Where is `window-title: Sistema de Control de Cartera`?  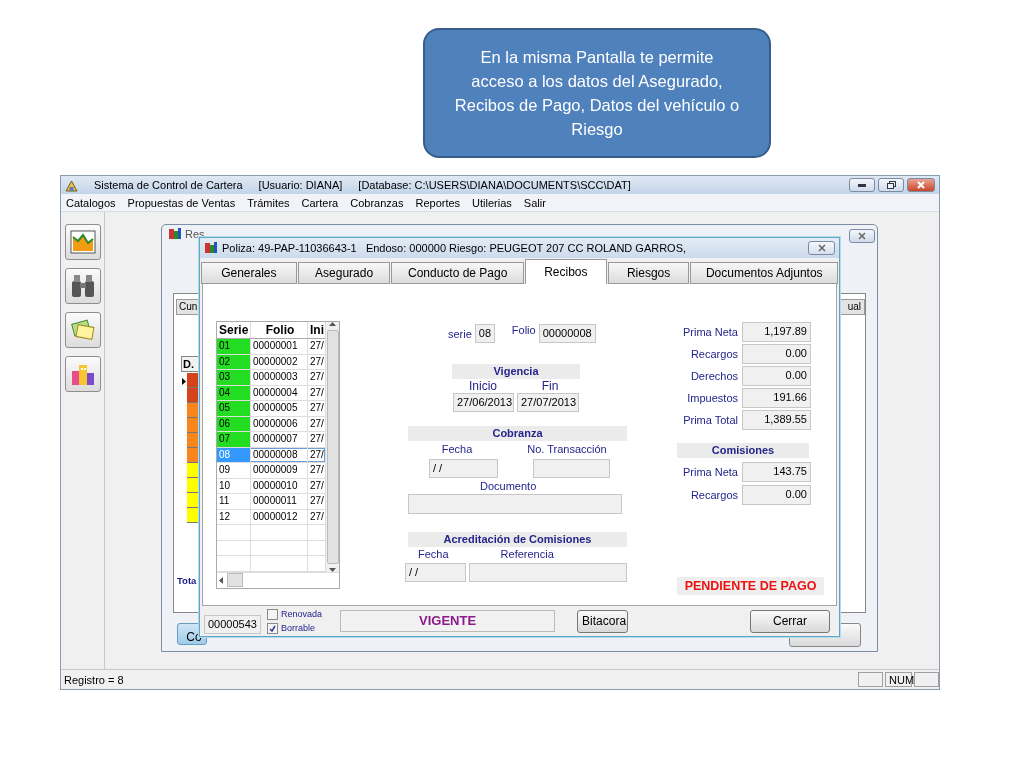
window-title: Sistema de Control de Cartera is located at coordinates (168, 185).